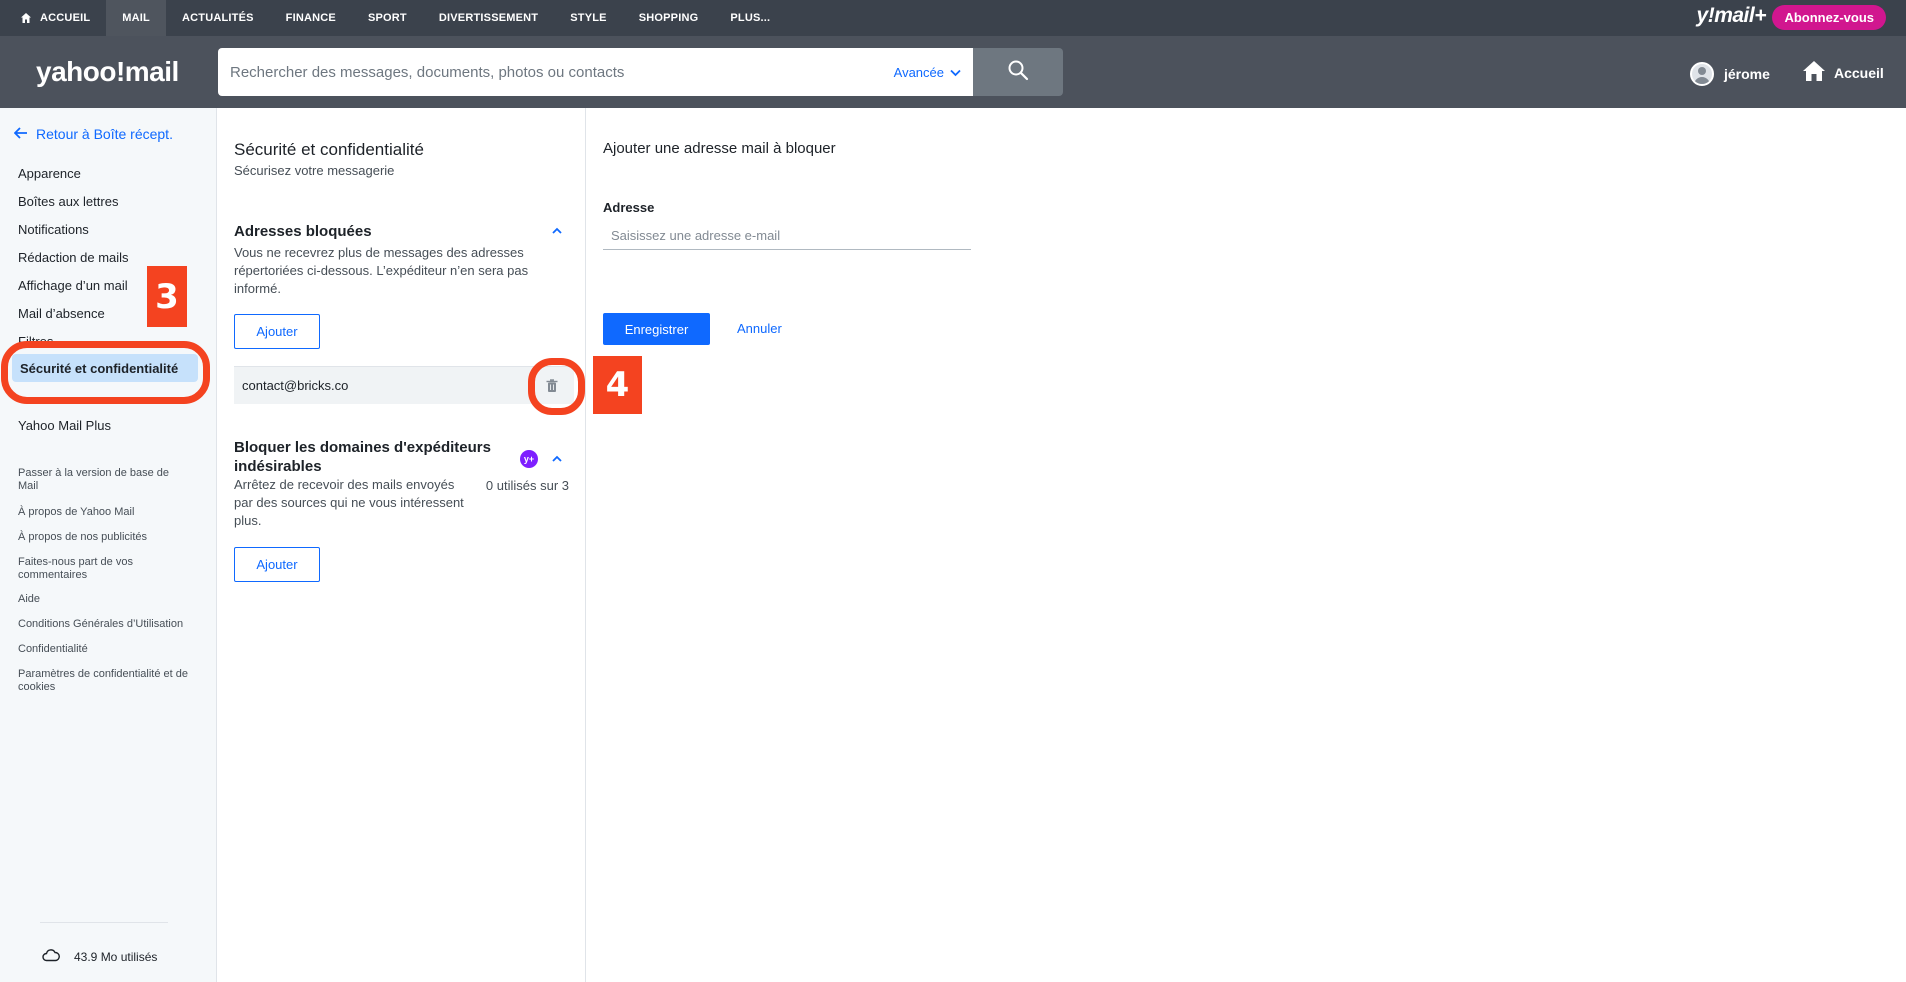 The image size is (1906, 982). What do you see at coordinates (51, 956) in the screenshot?
I see `cloud-icon` at bounding box center [51, 956].